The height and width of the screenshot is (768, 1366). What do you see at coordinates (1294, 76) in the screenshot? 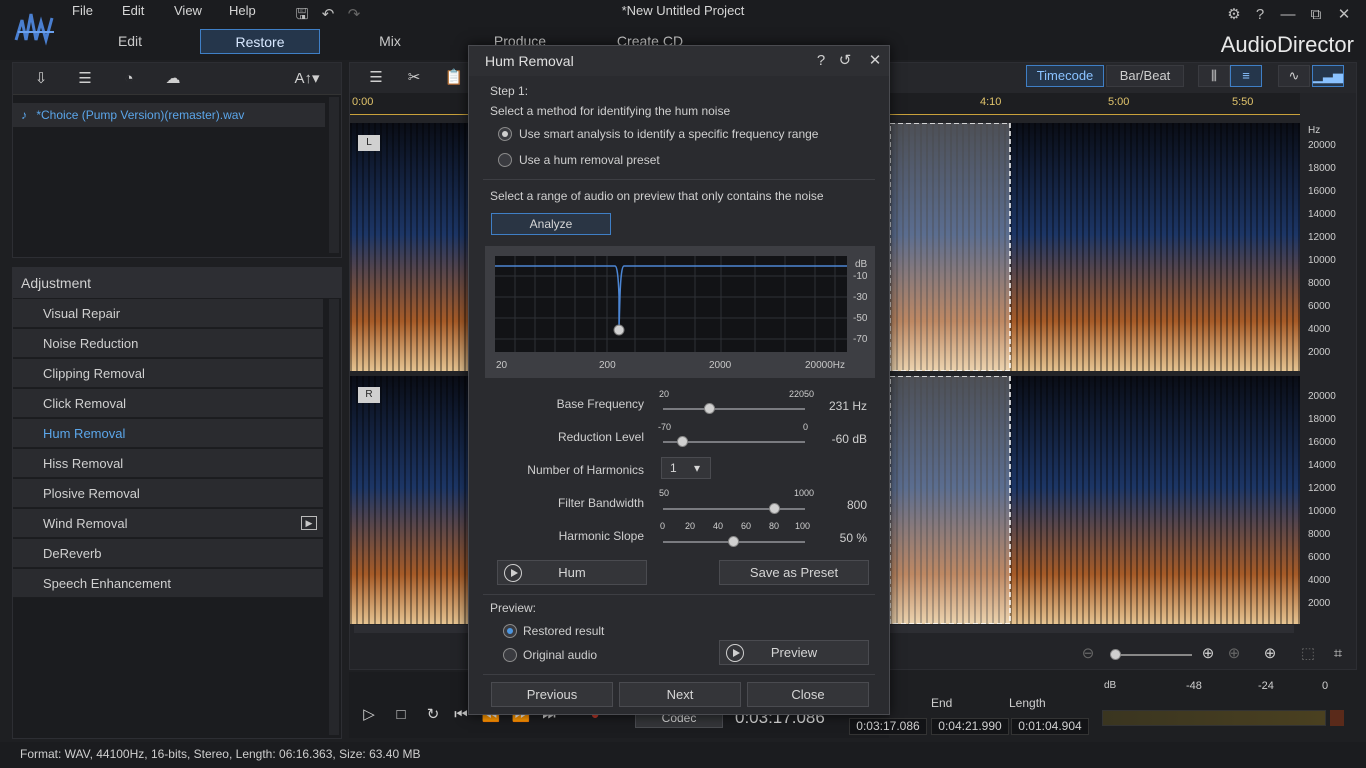
I see `wave-icon: ∿` at bounding box center [1294, 76].